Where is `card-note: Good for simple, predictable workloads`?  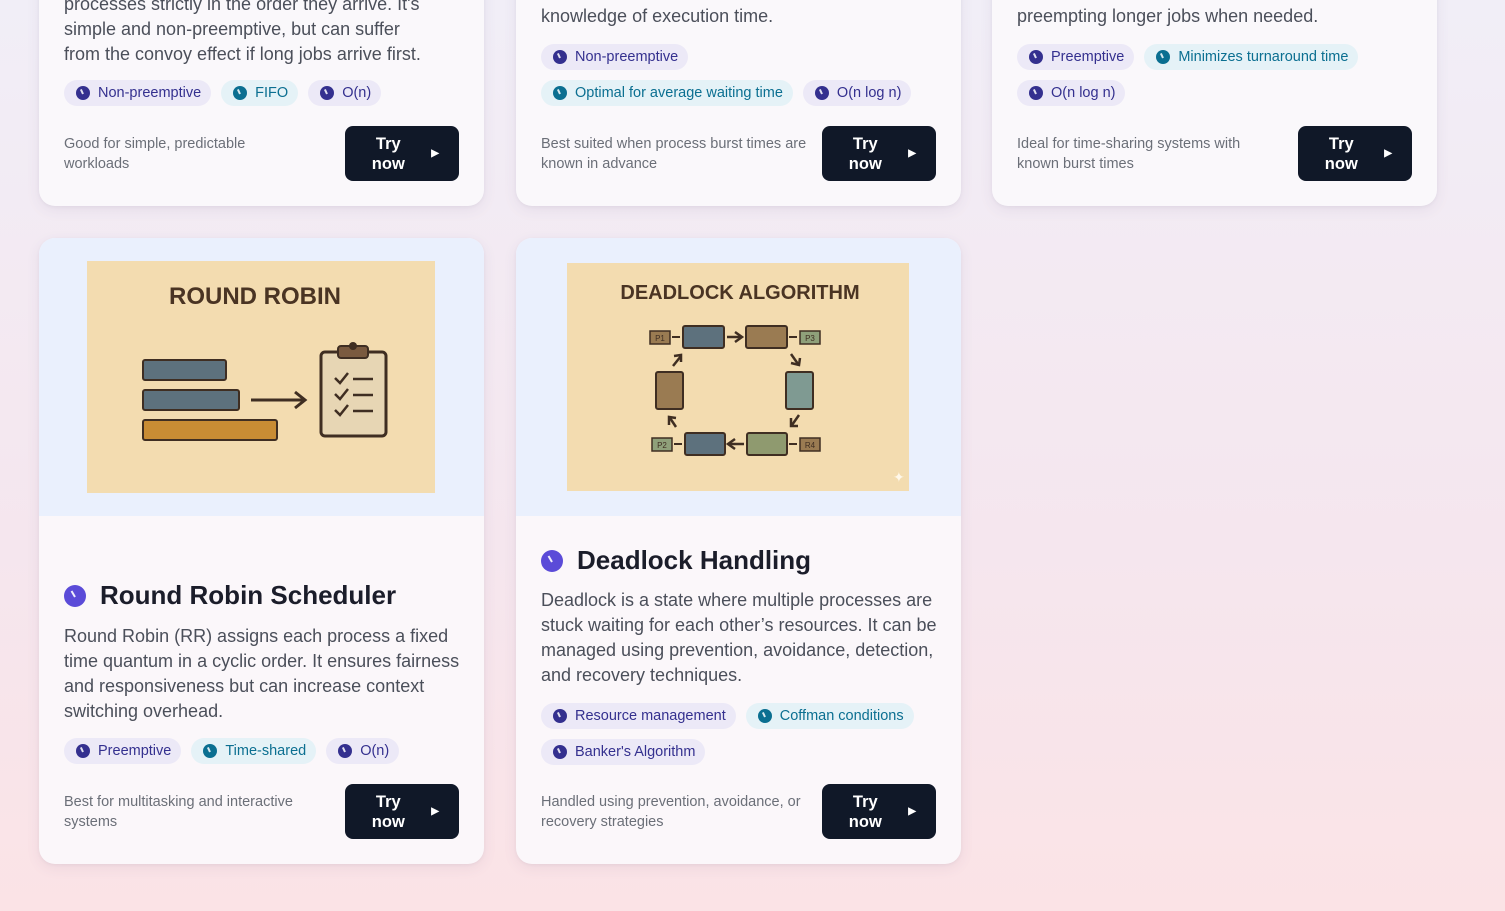 card-note: Good for simple, predictable workloads is located at coordinates (155, 153).